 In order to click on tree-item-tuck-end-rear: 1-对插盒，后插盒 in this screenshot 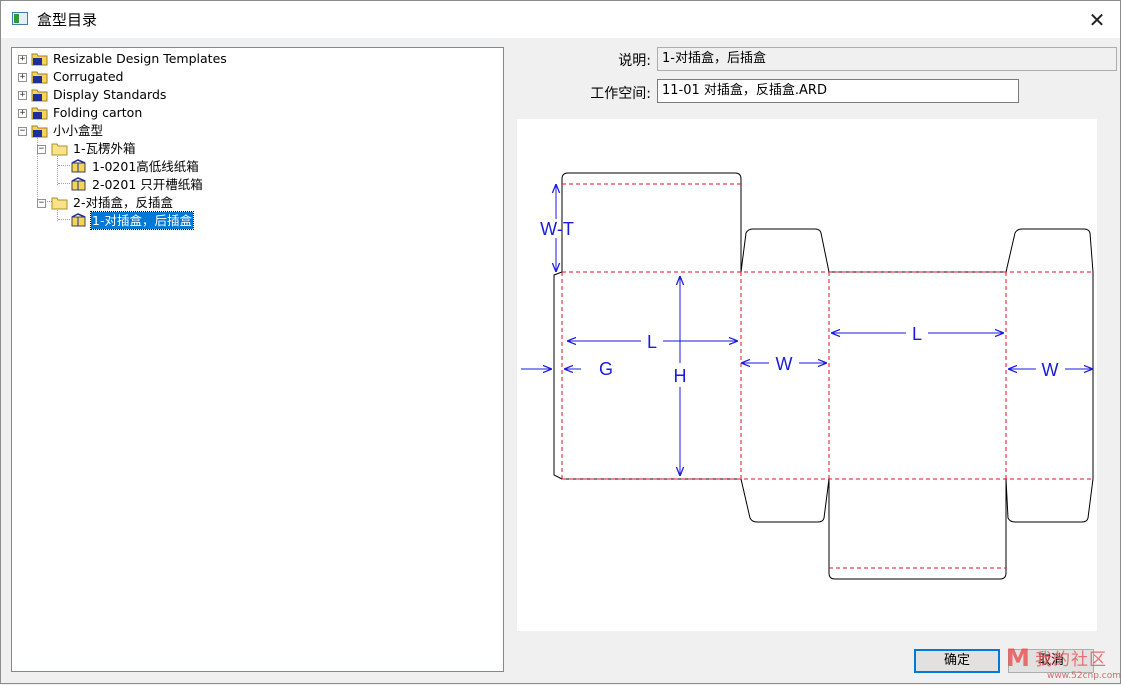, I will do `click(252, 220)`.